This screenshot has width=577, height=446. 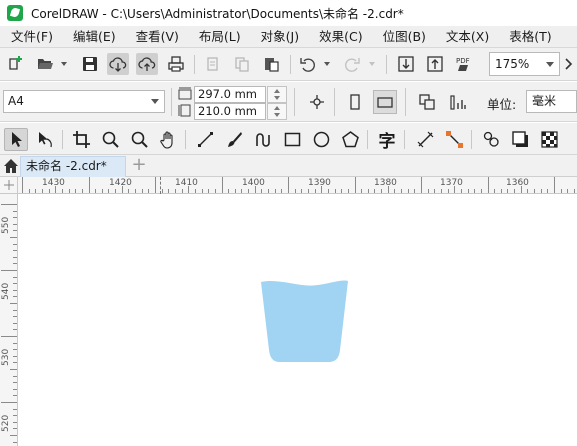 I want to click on document-tab-bar: 未命名 -2.cdr* +, so click(x=288, y=166).